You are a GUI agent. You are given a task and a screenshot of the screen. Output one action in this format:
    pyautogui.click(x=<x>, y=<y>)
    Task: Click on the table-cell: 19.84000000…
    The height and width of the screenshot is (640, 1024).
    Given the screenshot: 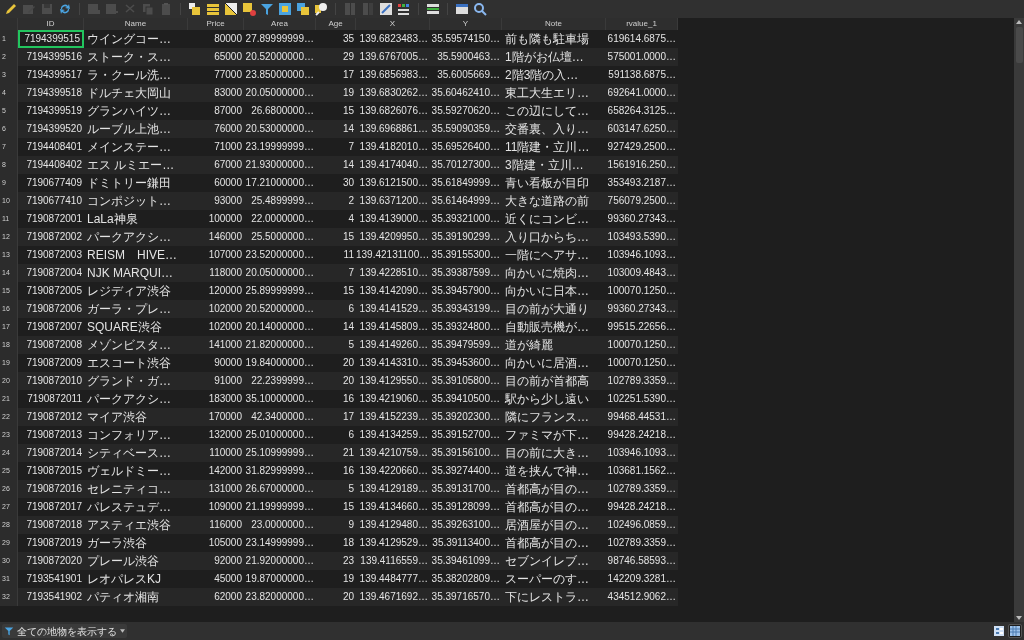 What is the action you would take?
    pyautogui.click(x=280, y=363)
    